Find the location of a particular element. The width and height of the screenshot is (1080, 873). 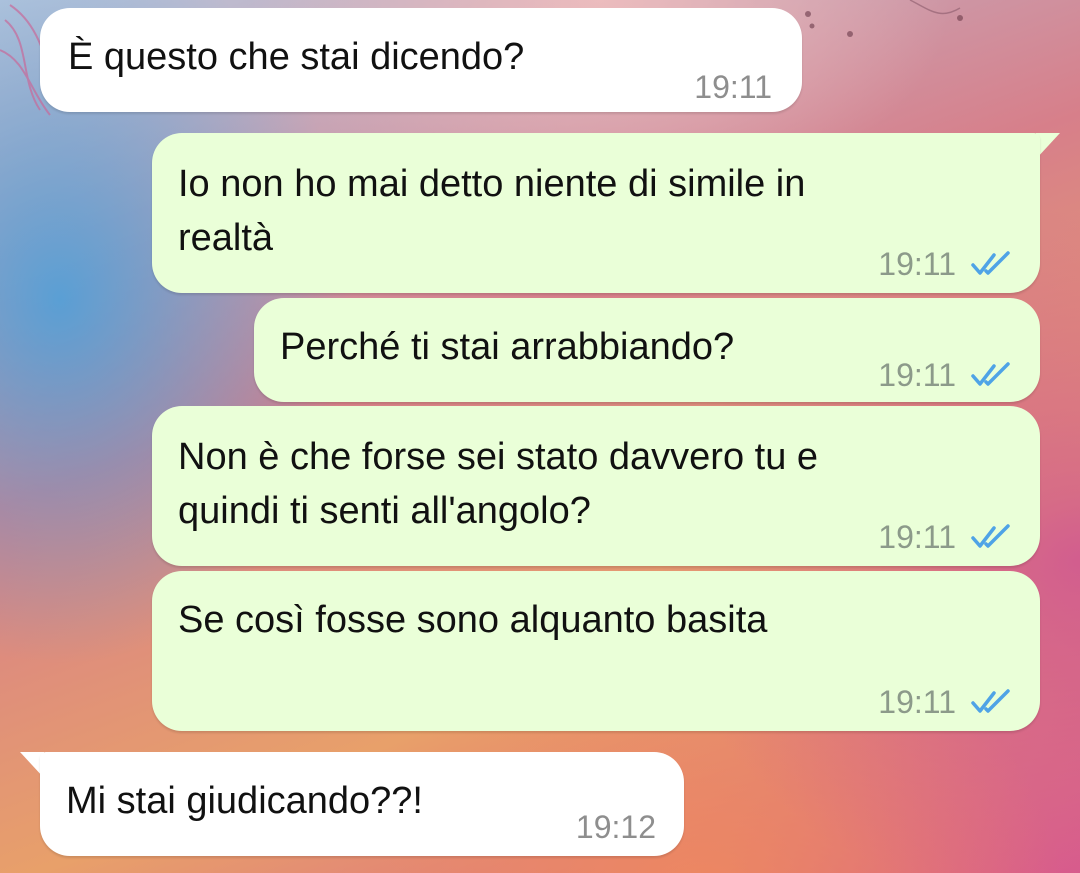

message-bubble-incoming: È questo che stai dicendo? 19:11 is located at coordinates (421, 60).